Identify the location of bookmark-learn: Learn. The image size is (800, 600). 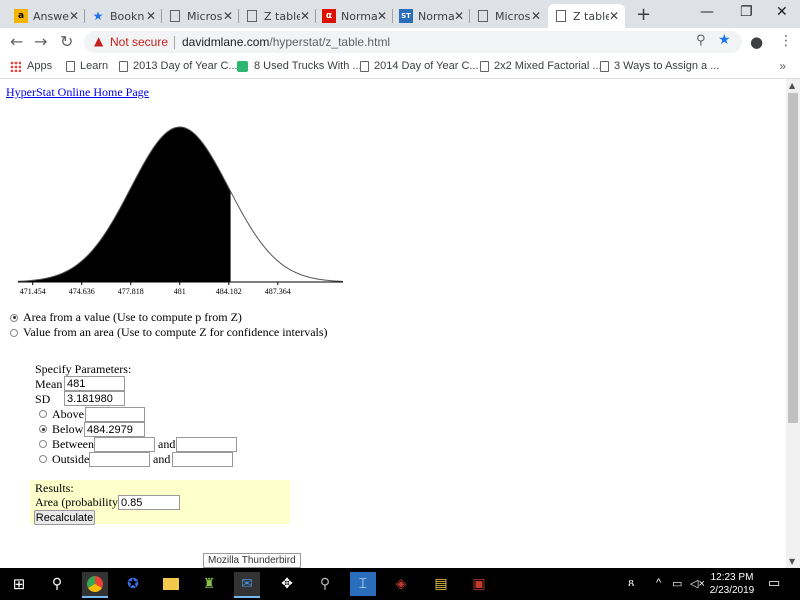
(87, 66).